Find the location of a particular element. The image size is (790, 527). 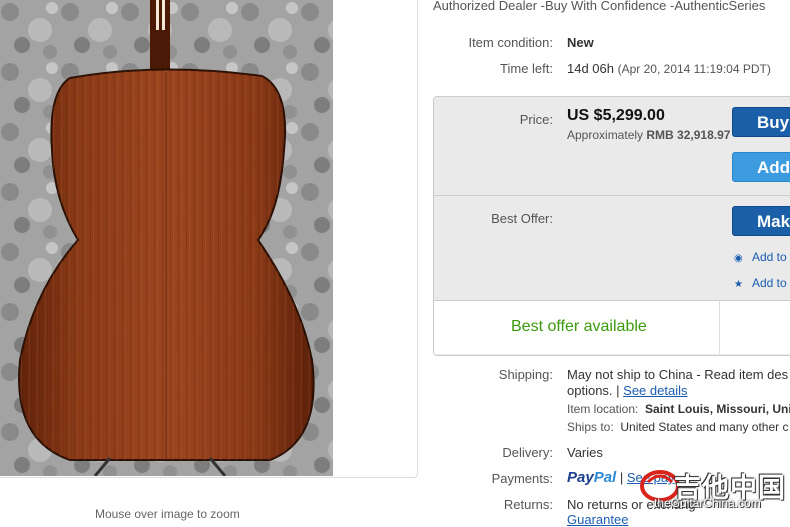

returns-label: Returns: is located at coordinates (528, 504).